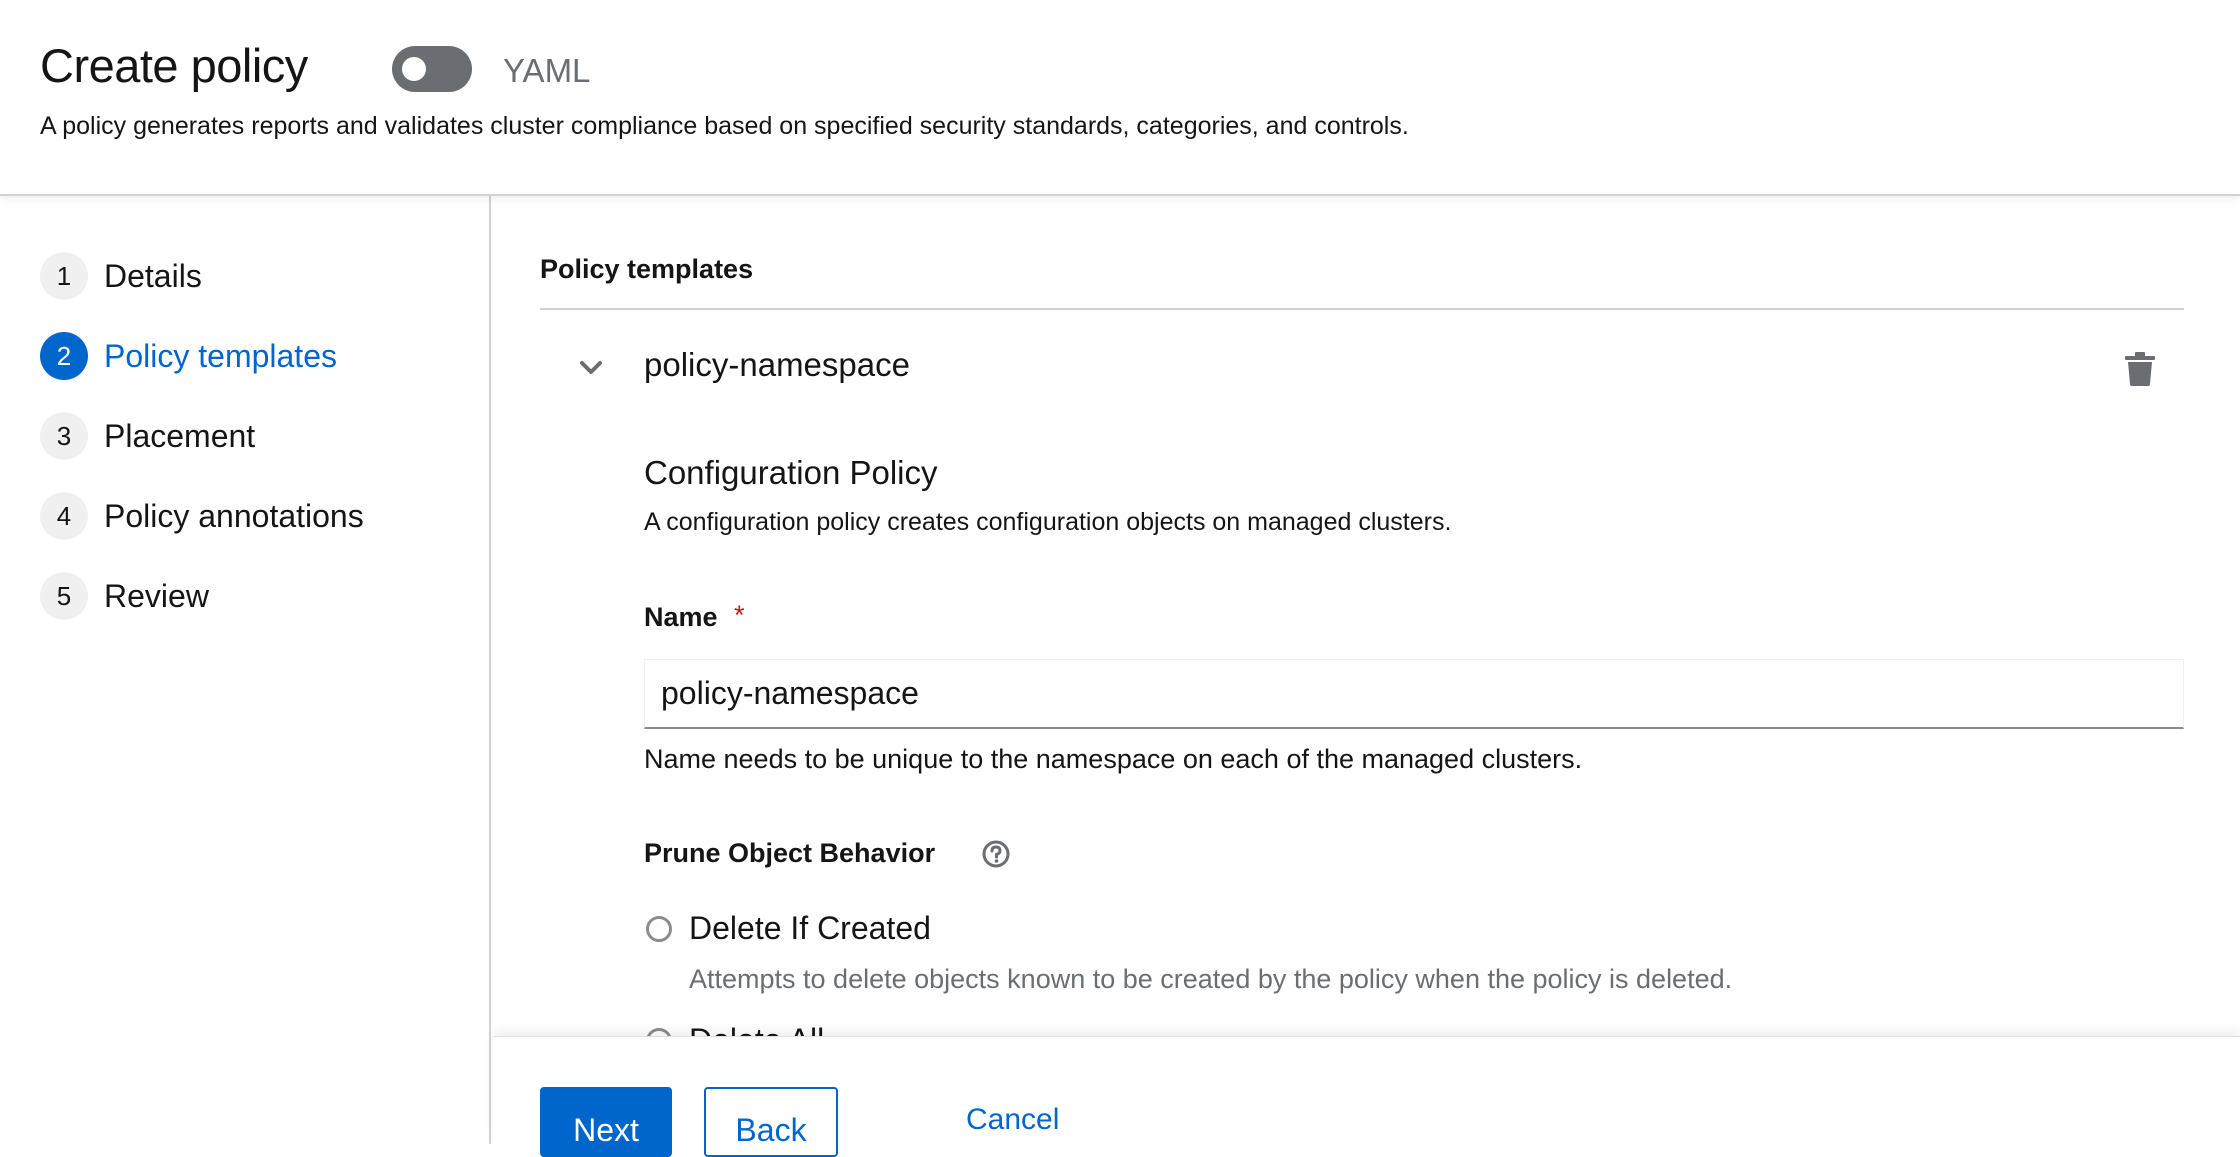 This screenshot has height=1157, width=2240. Describe the element at coordinates (647, 269) in the screenshot. I see `section-title: Policy templates` at that location.